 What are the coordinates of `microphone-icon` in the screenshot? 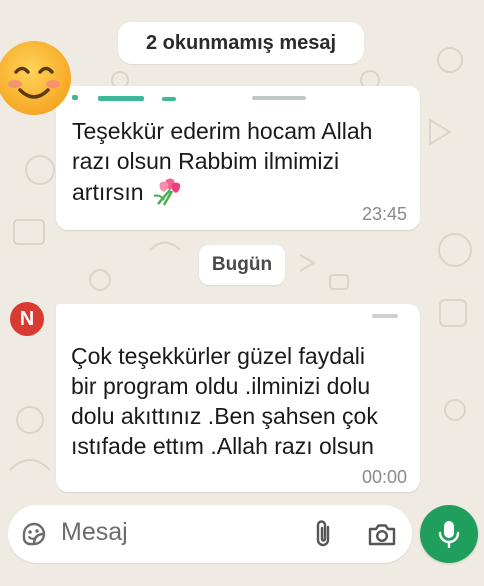 It's located at (449, 534).